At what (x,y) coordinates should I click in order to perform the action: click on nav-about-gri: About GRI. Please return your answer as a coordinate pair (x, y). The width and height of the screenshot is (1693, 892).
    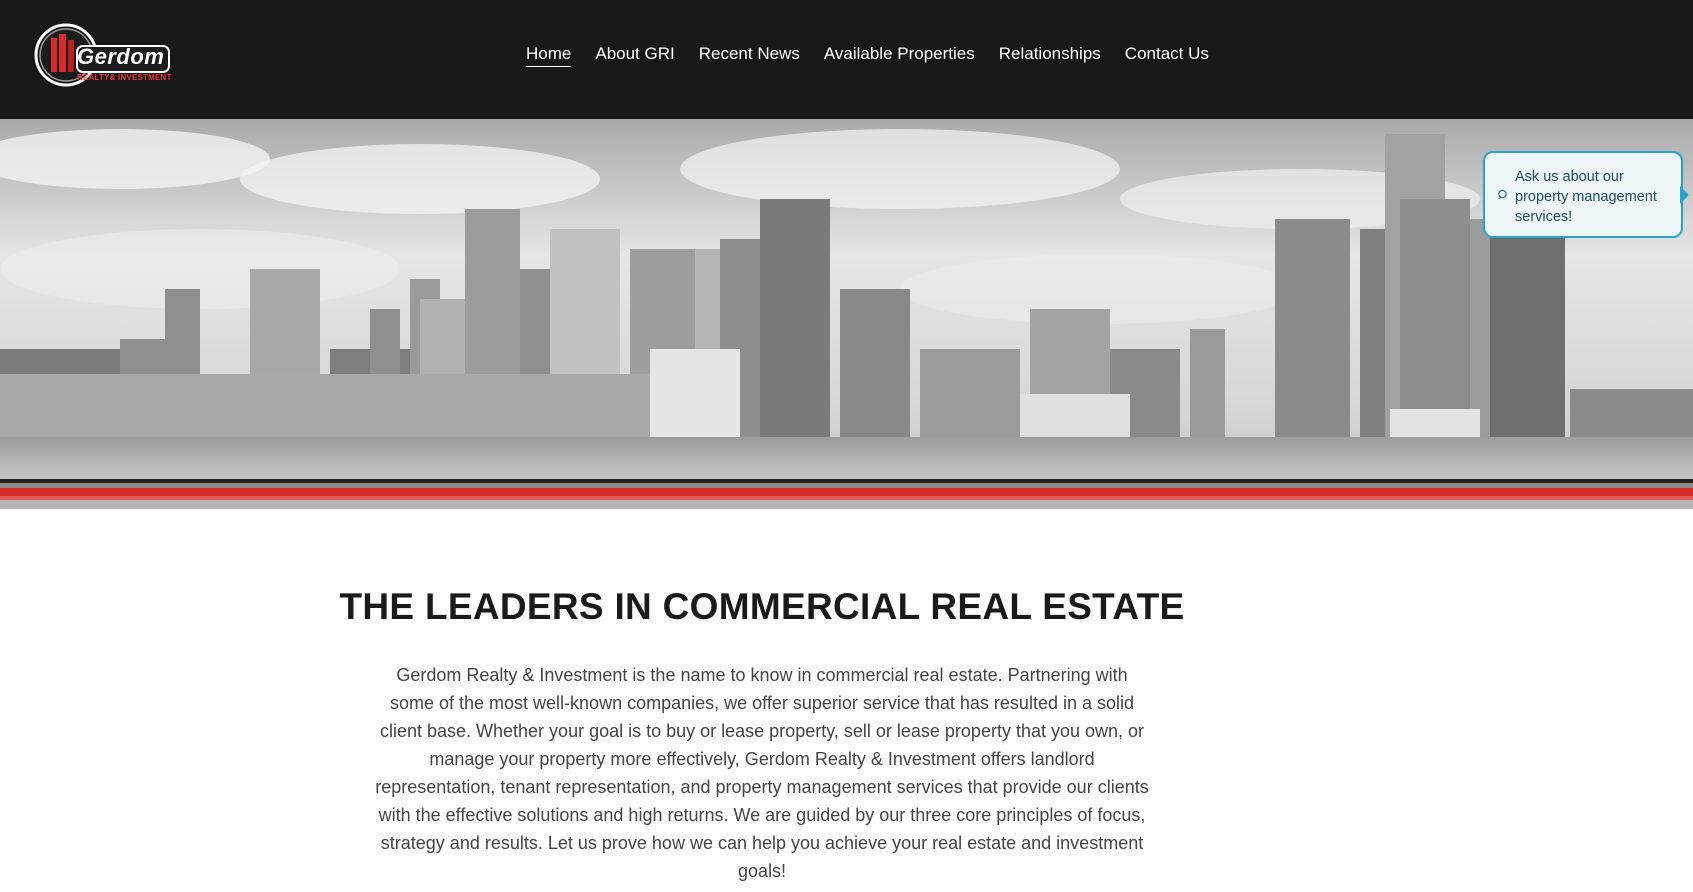
    Looking at the image, I should click on (634, 54).